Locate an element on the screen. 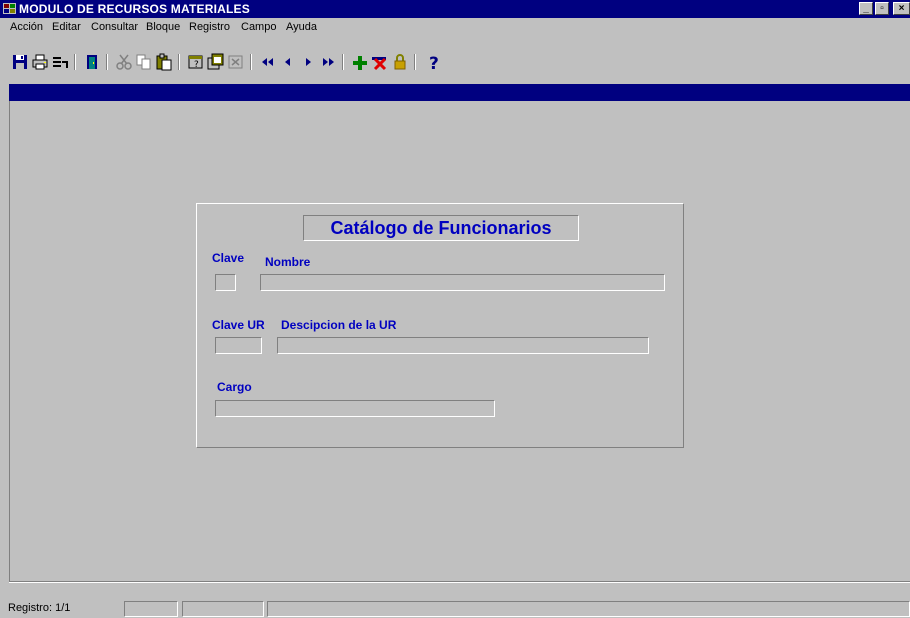  last-record-icon is located at coordinates (328, 62).